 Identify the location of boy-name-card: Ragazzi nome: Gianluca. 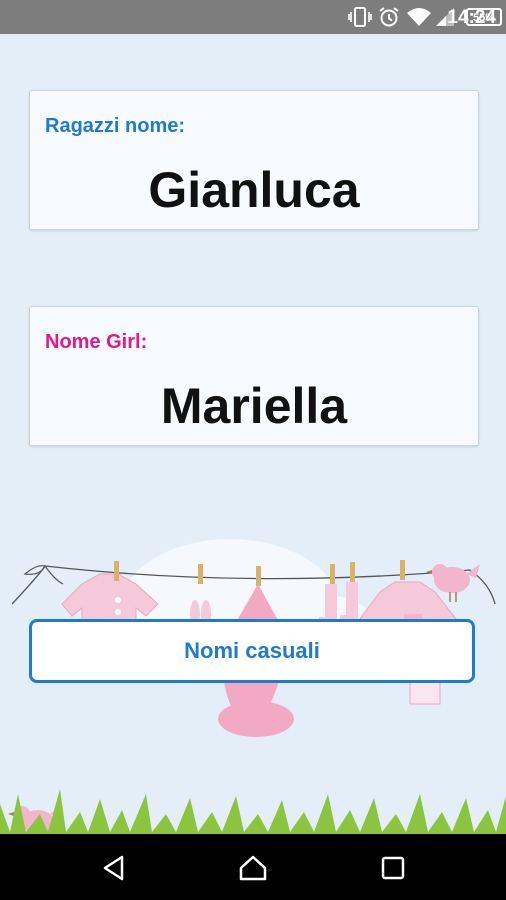
(254, 160).